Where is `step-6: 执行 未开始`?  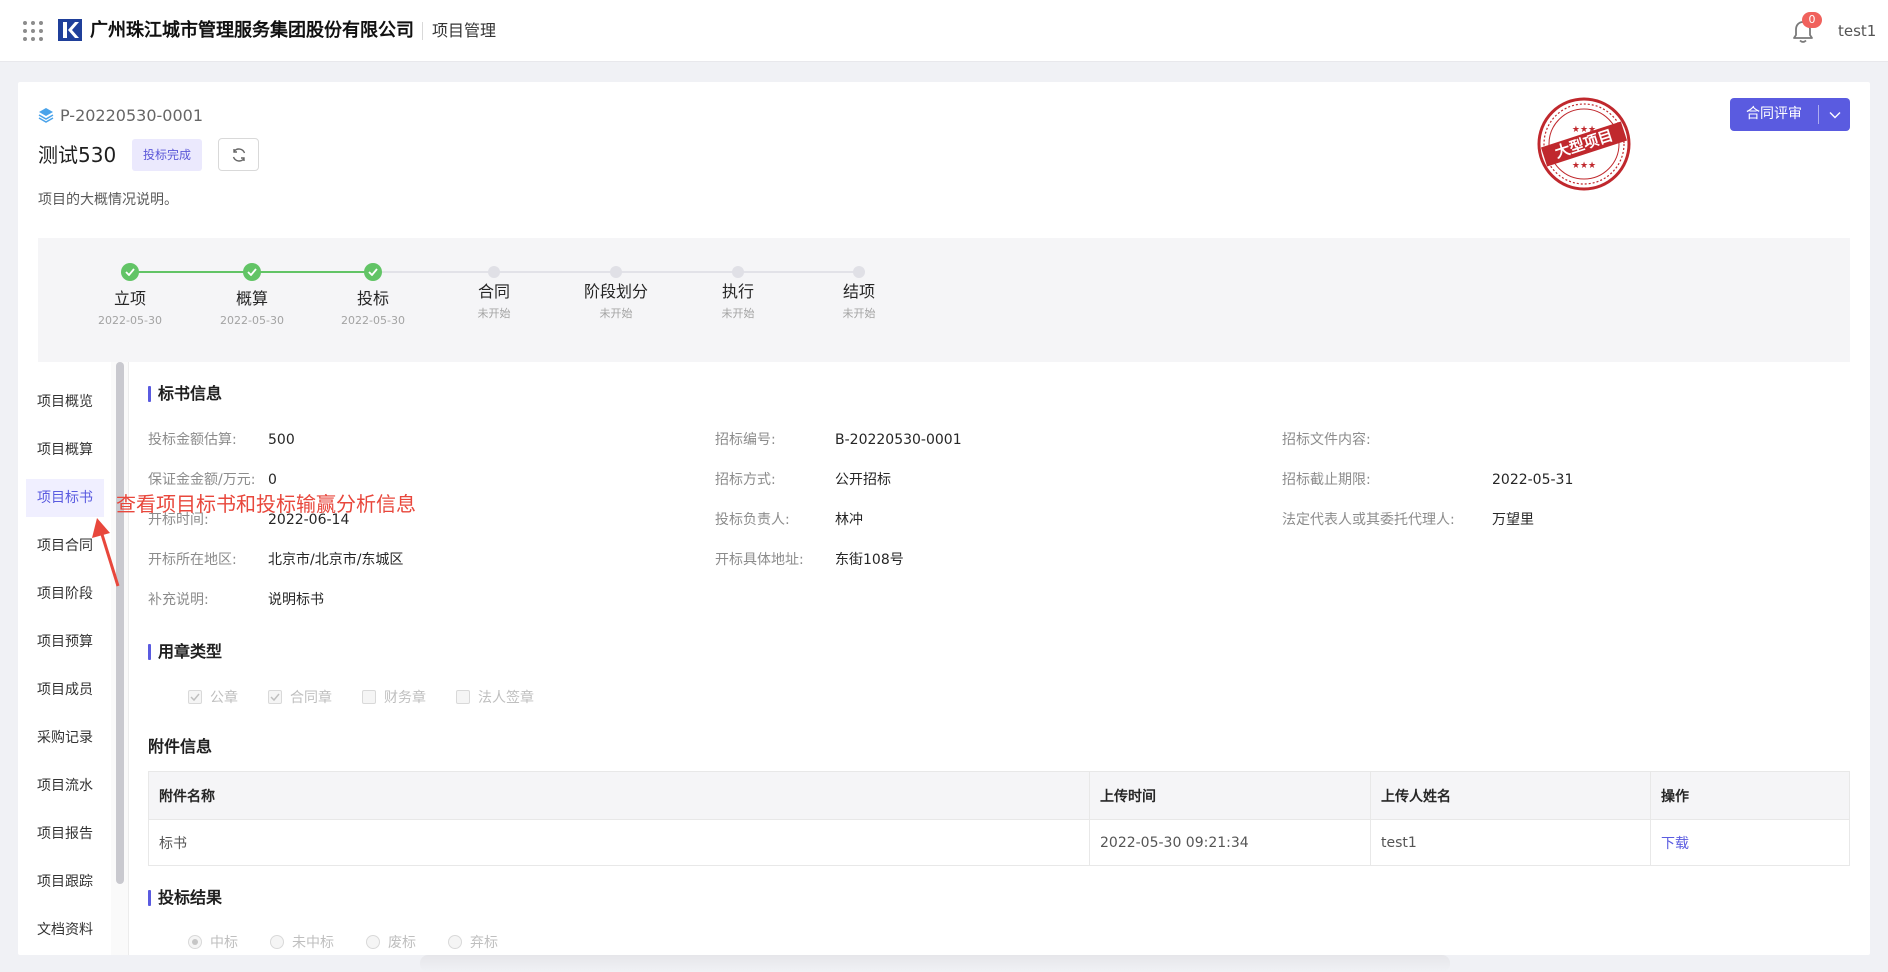
step-6: 执行 未开始 is located at coordinates (738, 292).